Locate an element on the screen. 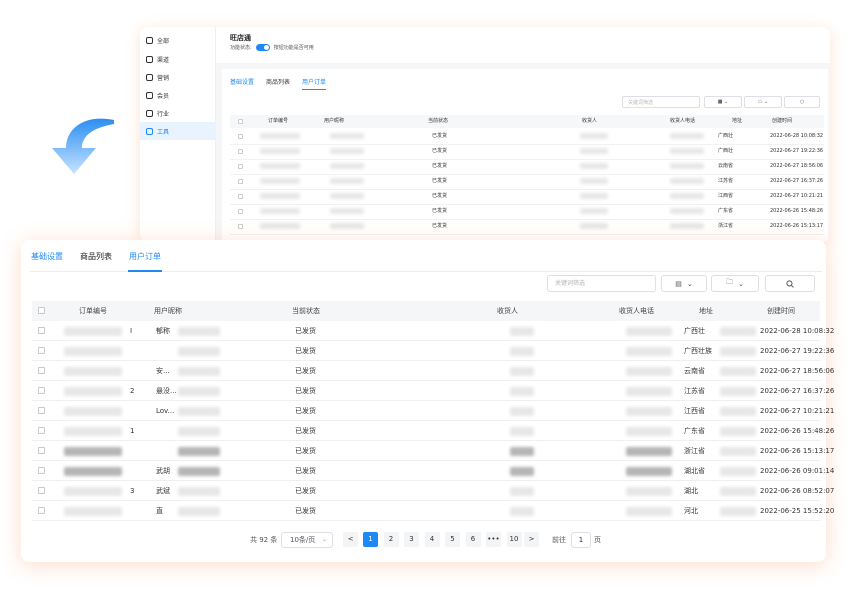 The width and height of the screenshot is (848, 596). back-sidebar-item-industry: 行业 is located at coordinates (178, 113).